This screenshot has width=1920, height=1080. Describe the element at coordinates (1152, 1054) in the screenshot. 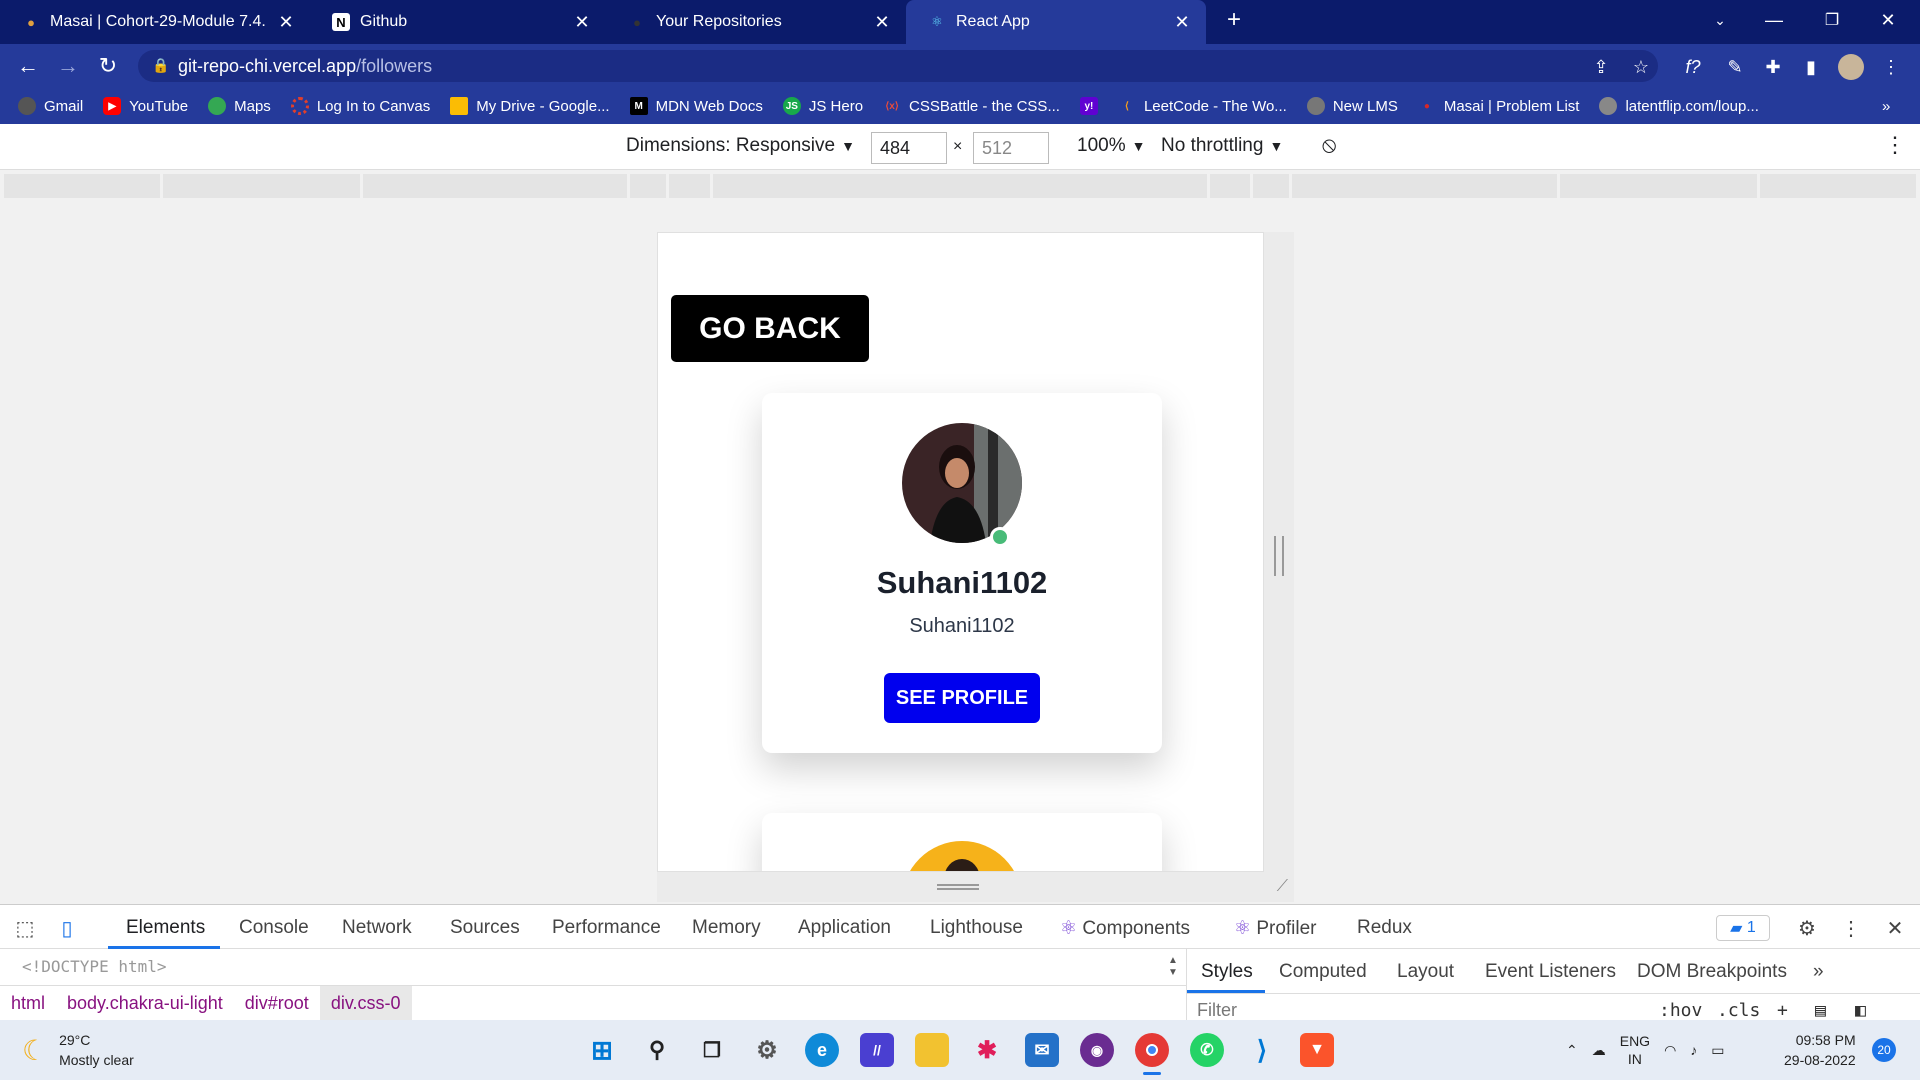

I see `chrome-icon` at that location.